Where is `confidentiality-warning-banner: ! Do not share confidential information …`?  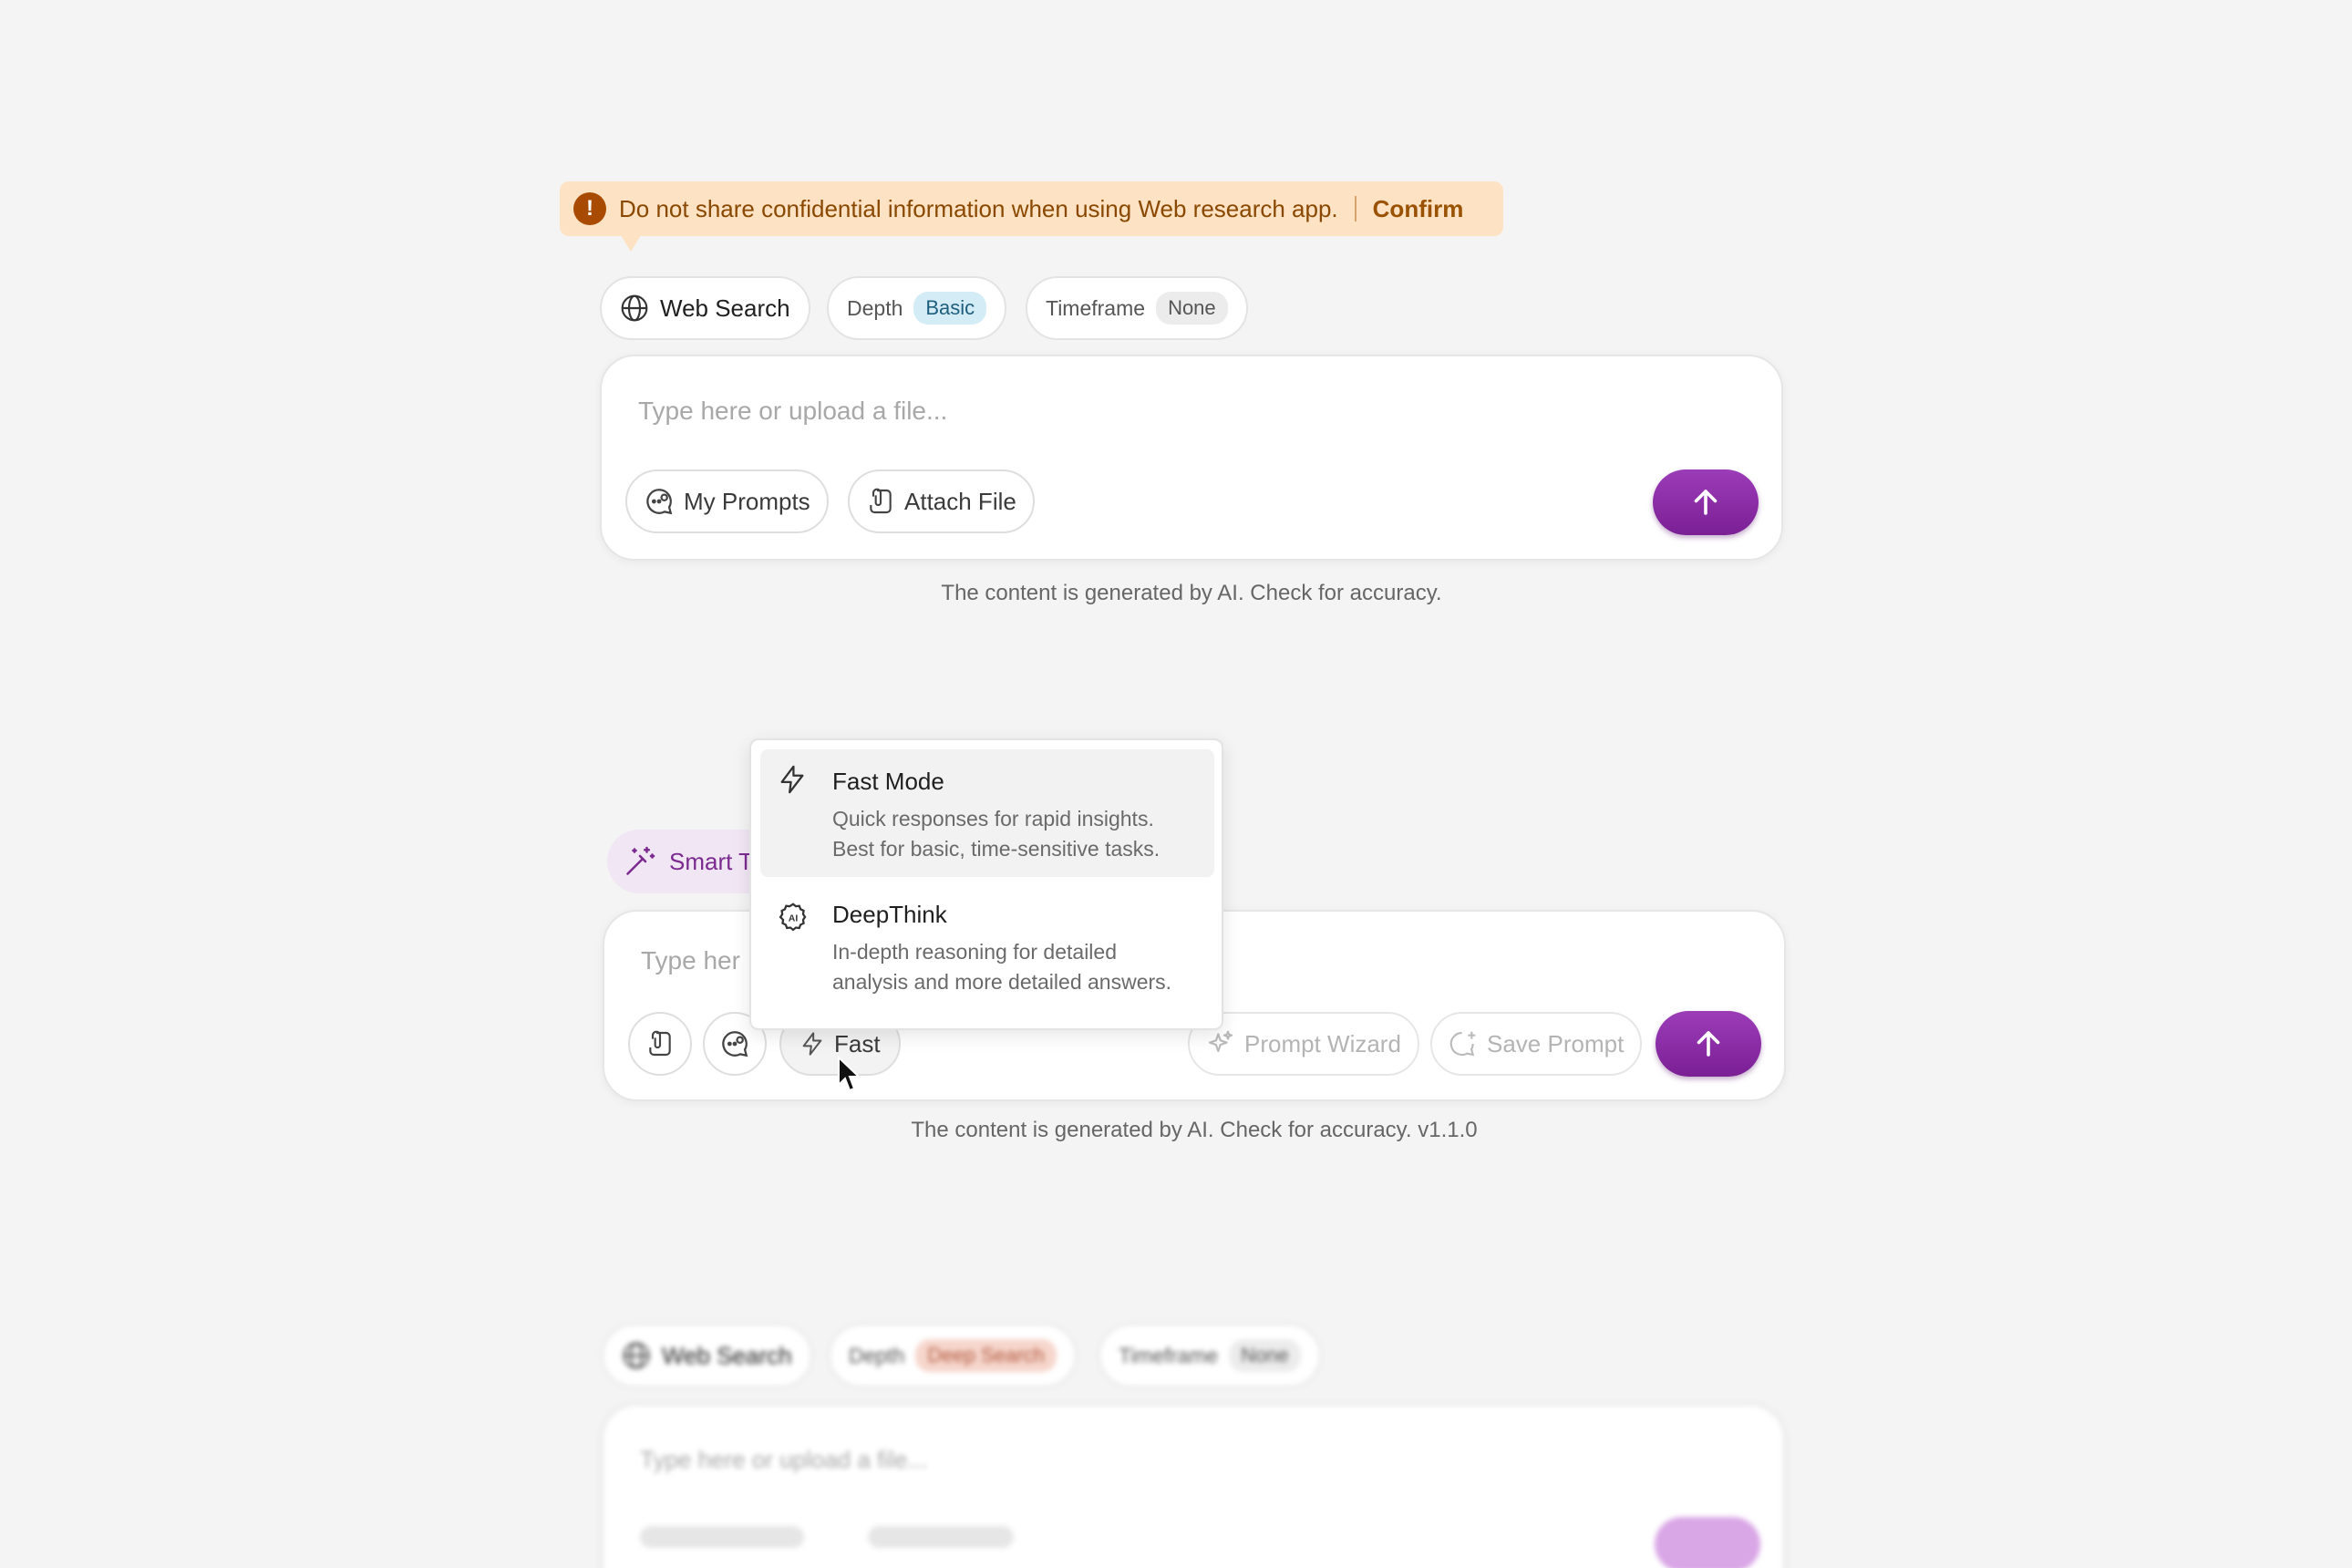
confidentiality-warning-banner: ! Do not share confidential information … is located at coordinates (1031, 208).